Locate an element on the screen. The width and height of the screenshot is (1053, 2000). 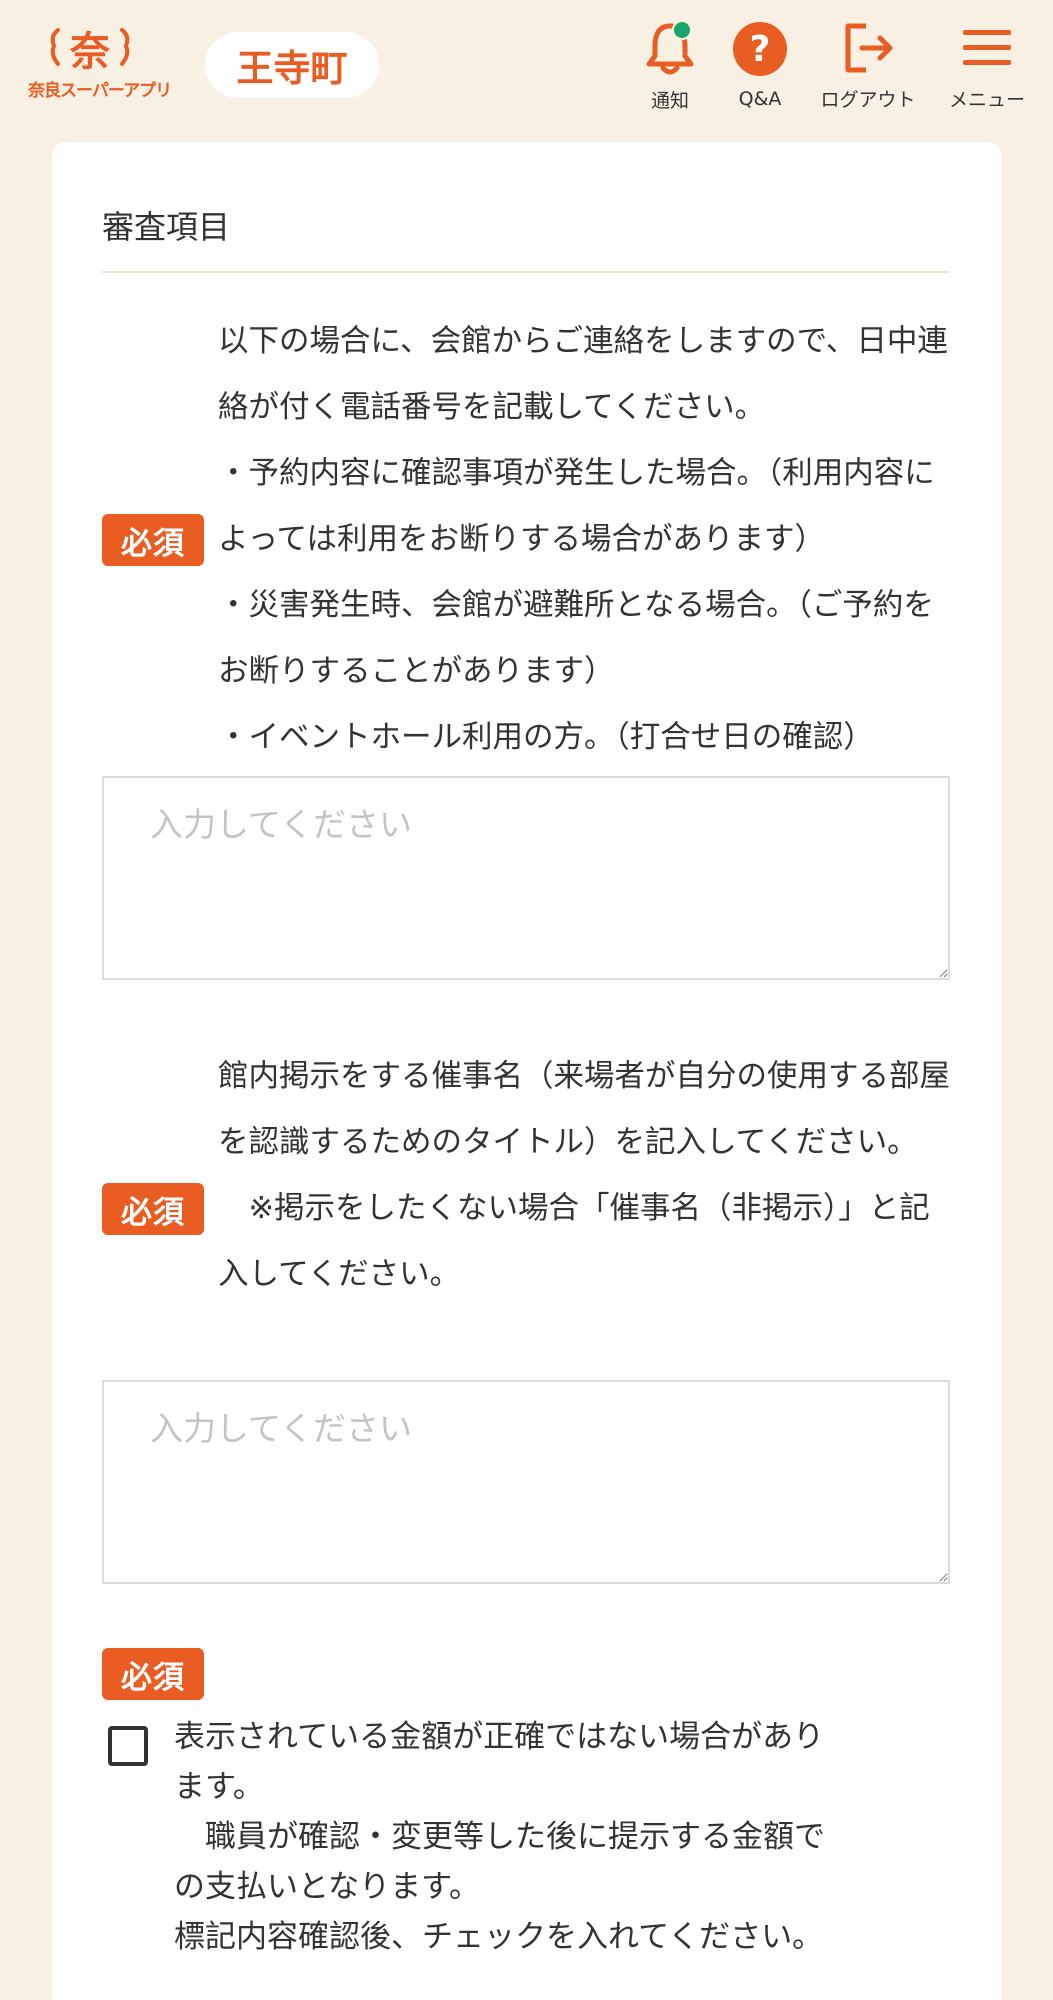
hamburger-menu-icon is located at coordinates (987, 47).